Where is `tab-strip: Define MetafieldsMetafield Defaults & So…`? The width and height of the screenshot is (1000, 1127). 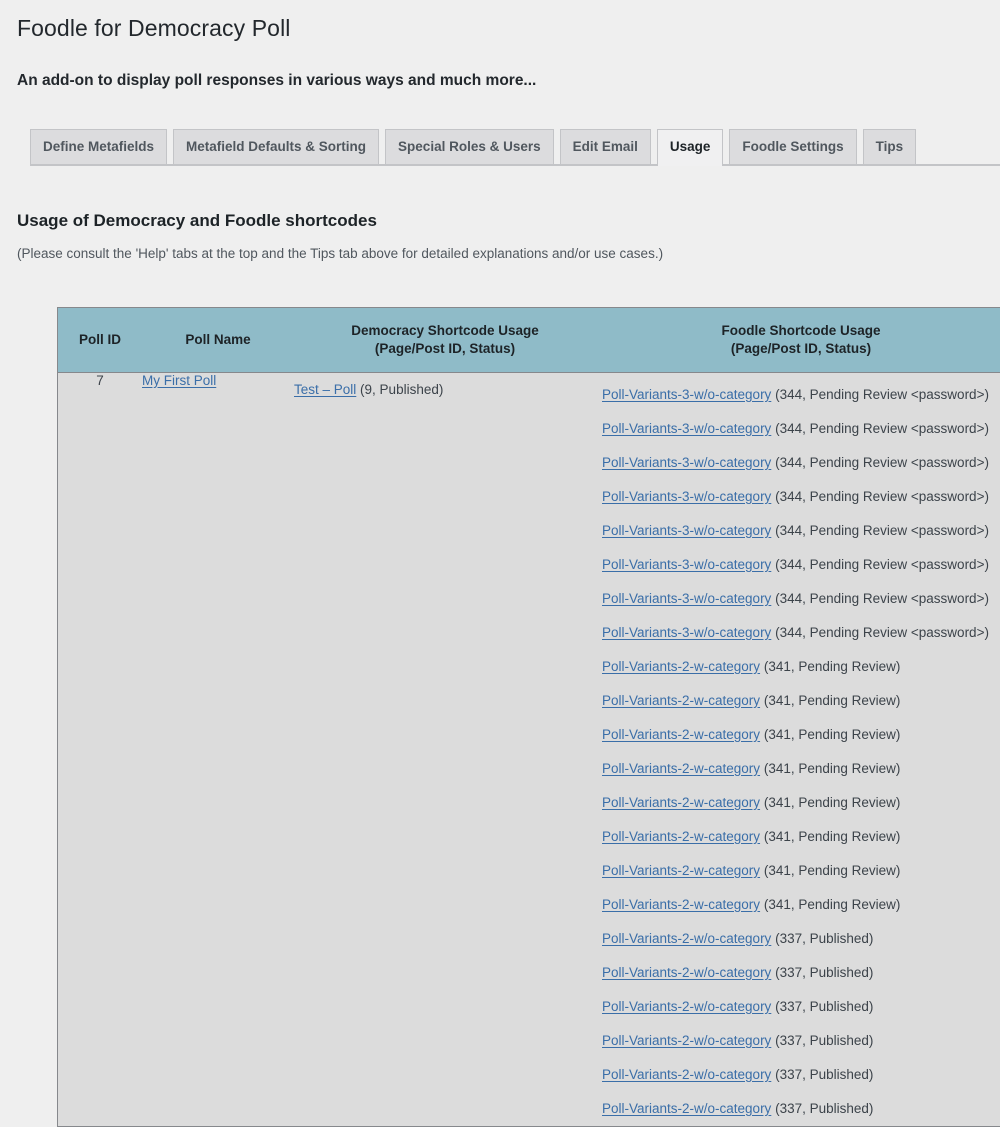
tab-strip: Define MetafieldsMetafield Defaults & So… is located at coordinates (500, 147).